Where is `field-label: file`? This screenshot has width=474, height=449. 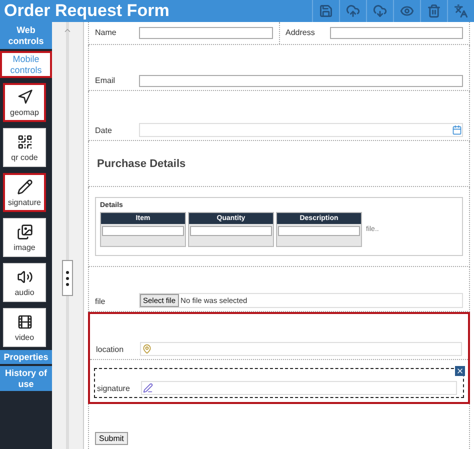 field-label: file is located at coordinates (100, 302).